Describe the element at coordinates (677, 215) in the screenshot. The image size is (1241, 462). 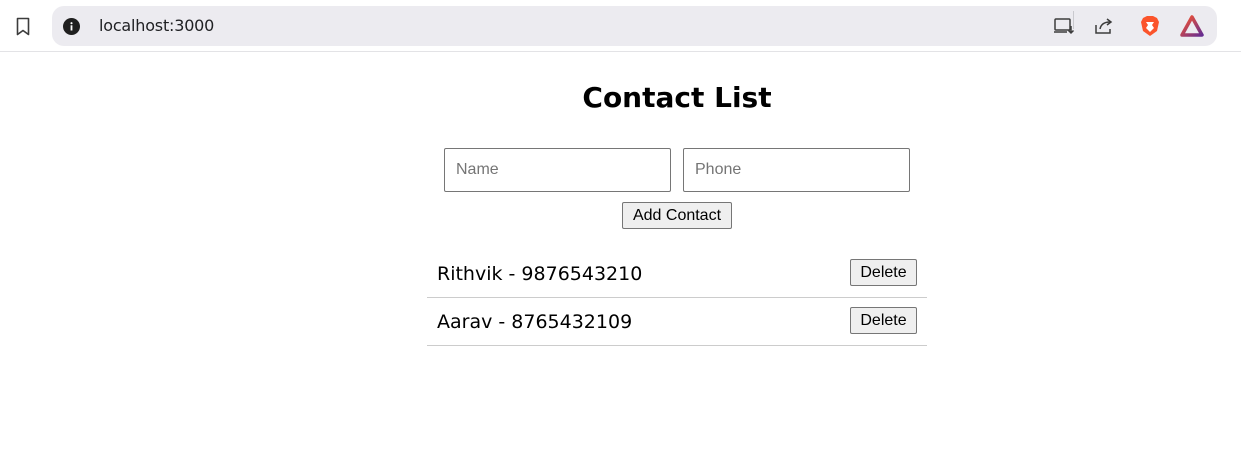
I see `add-contact-button: Add Contact` at that location.